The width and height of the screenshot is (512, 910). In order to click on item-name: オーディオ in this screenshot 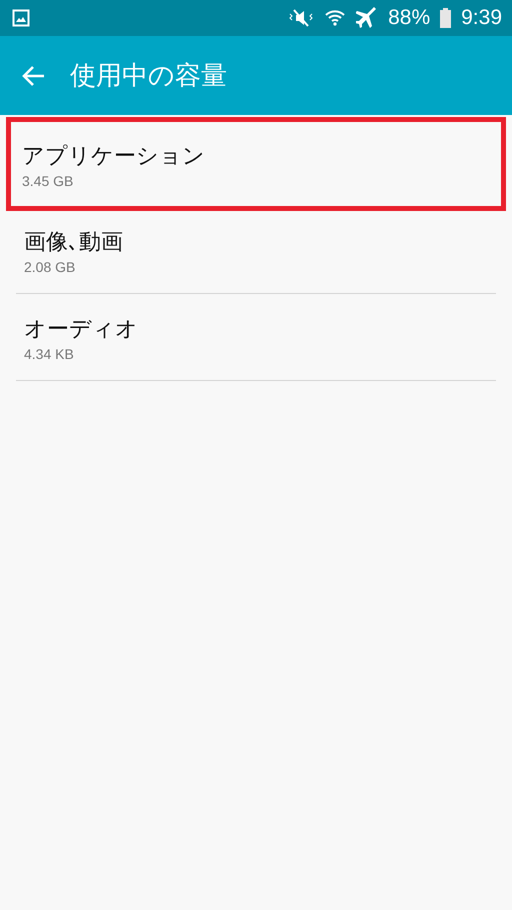, I will do `click(81, 330)`.